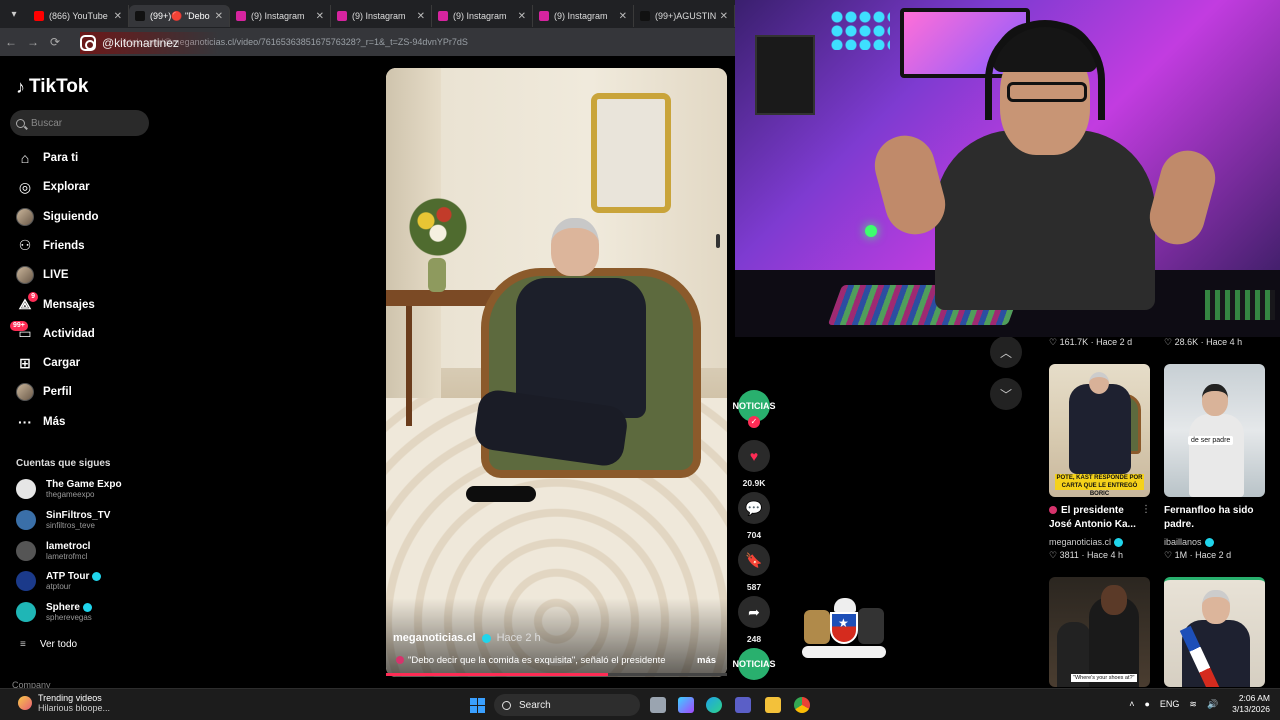  What do you see at coordinates (802, 705) in the screenshot?
I see `chrome-icon` at bounding box center [802, 705].